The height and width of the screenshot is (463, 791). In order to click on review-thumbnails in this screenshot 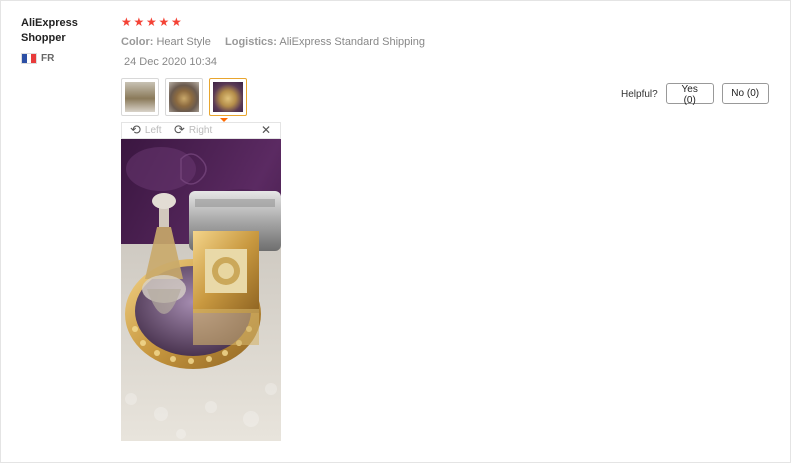, I will do `click(187, 97)`.